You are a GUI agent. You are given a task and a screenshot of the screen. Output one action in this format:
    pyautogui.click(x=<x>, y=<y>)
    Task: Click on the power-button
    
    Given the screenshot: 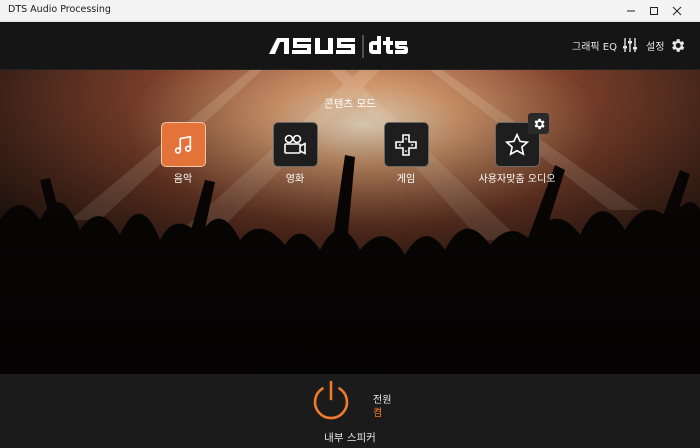 What is the action you would take?
    pyautogui.click(x=331, y=401)
    